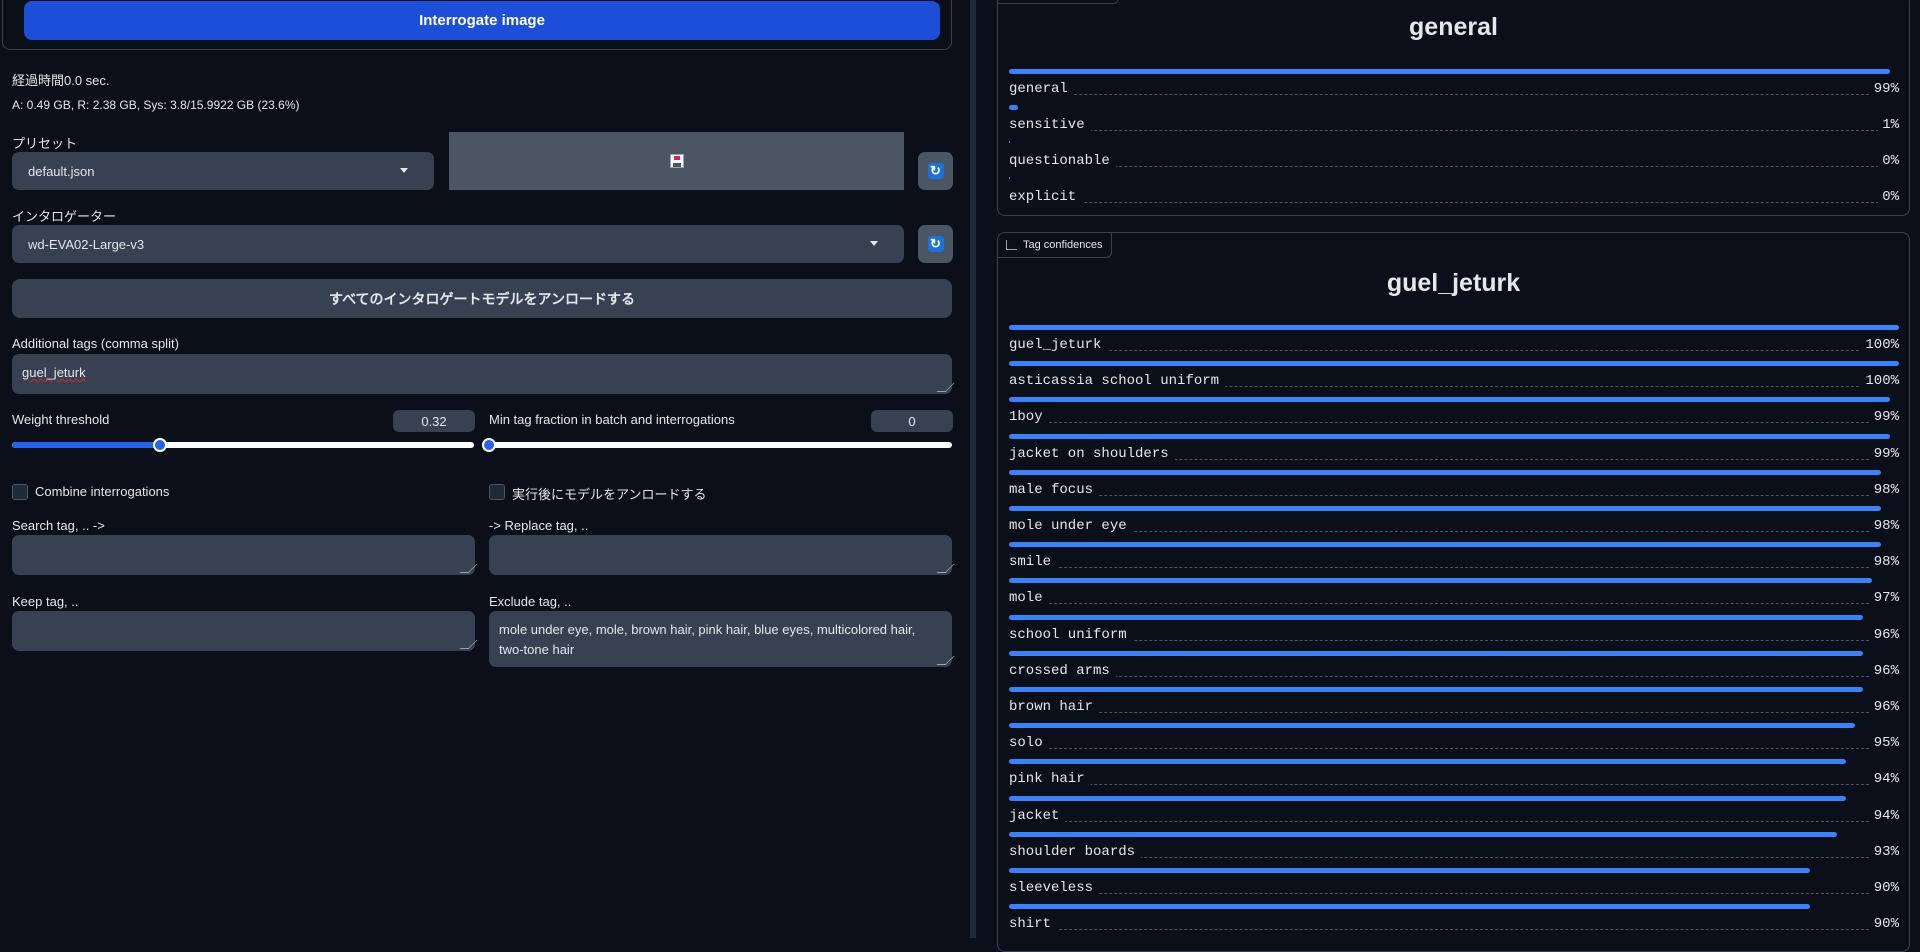 This screenshot has height=952, width=1920. What do you see at coordinates (1454, 159) in the screenshot?
I see `rating-row: questionable 0%` at bounding box center [1454, 159].